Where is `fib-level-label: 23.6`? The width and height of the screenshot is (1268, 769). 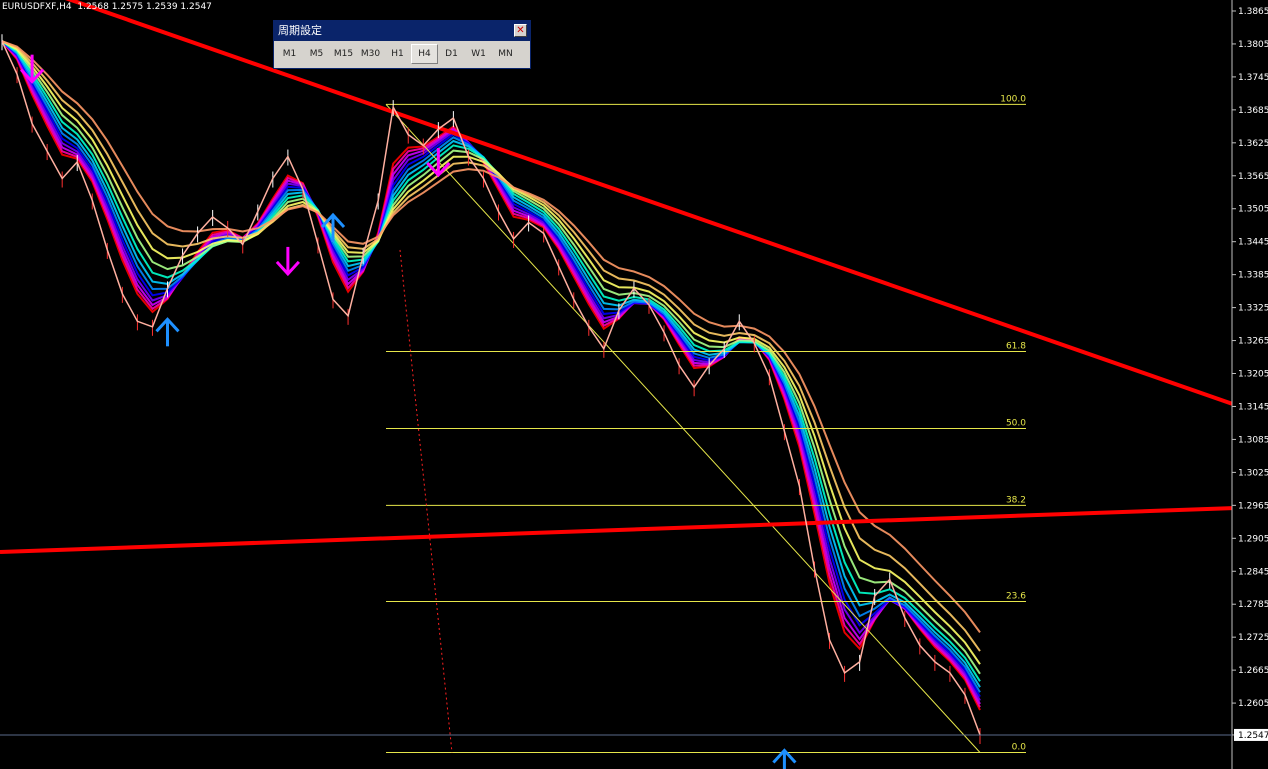 fib-level-label: 23.6 is located at coordinates (1016, 596).